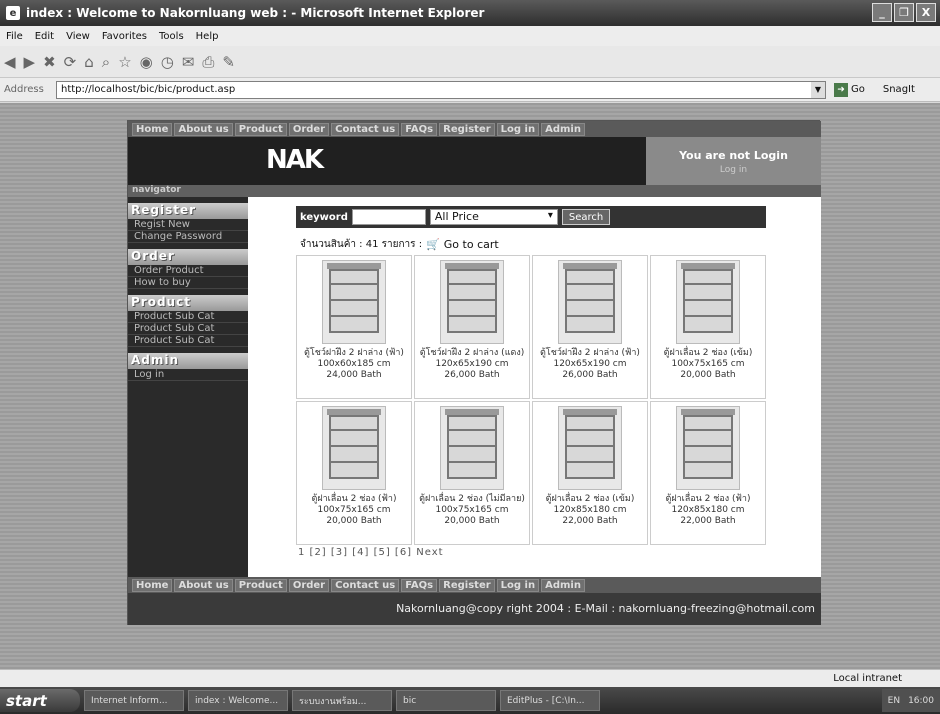 The image size is (940, 714). What do you see at coordinates (89, 62) in the screenshot?
I see `home-icon: ⌂` at bounding box center [89, 62].